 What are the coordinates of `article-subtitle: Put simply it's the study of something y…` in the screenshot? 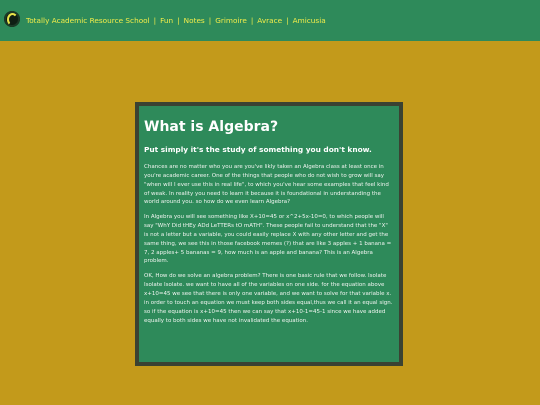 It's located at (258, 149).